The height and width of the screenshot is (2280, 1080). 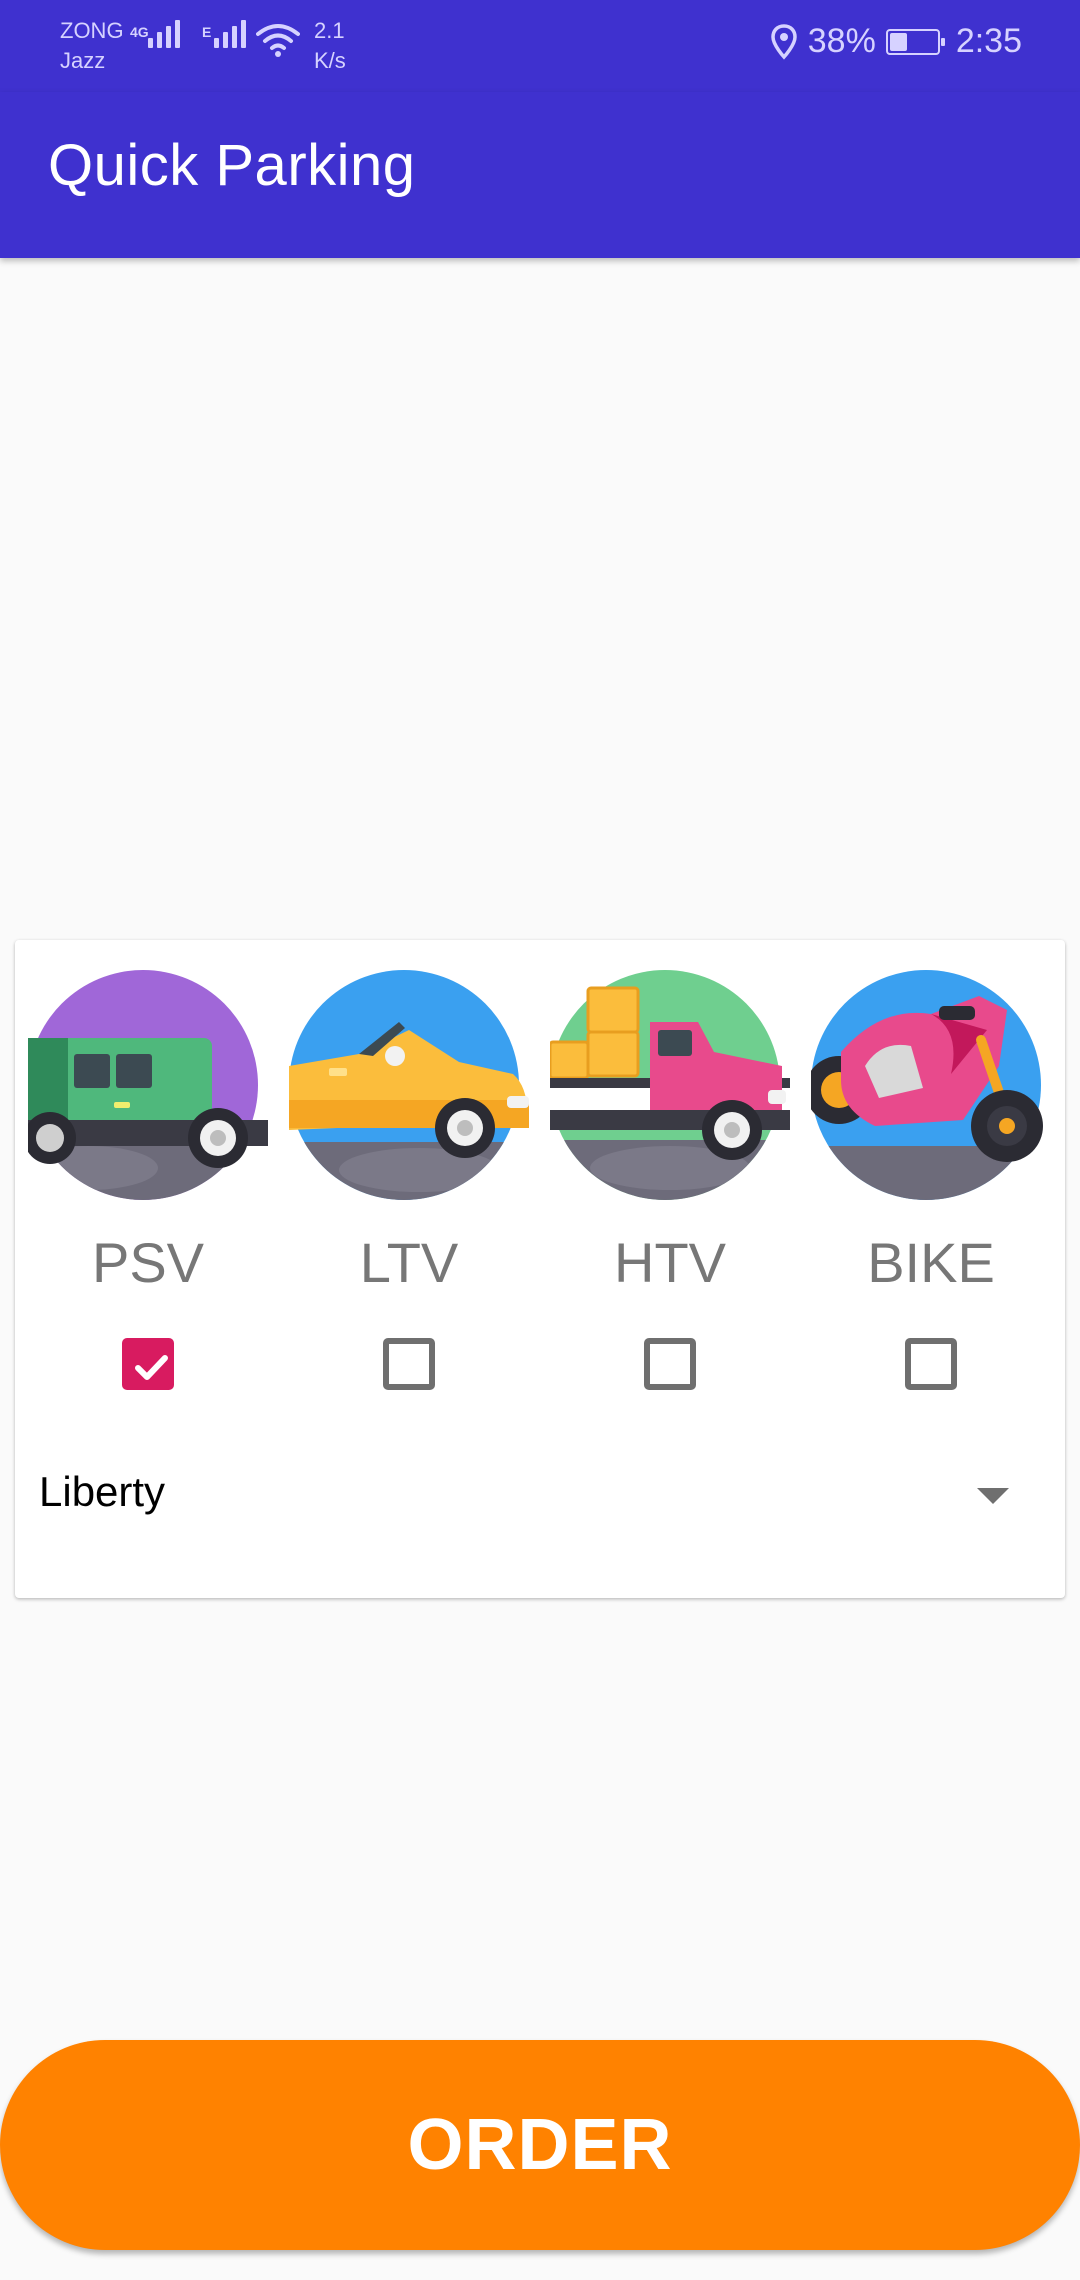 What do you see at coordinates (915, 41) in the screenshot?
I see `battery-icon` at bounding box center [915, 41].